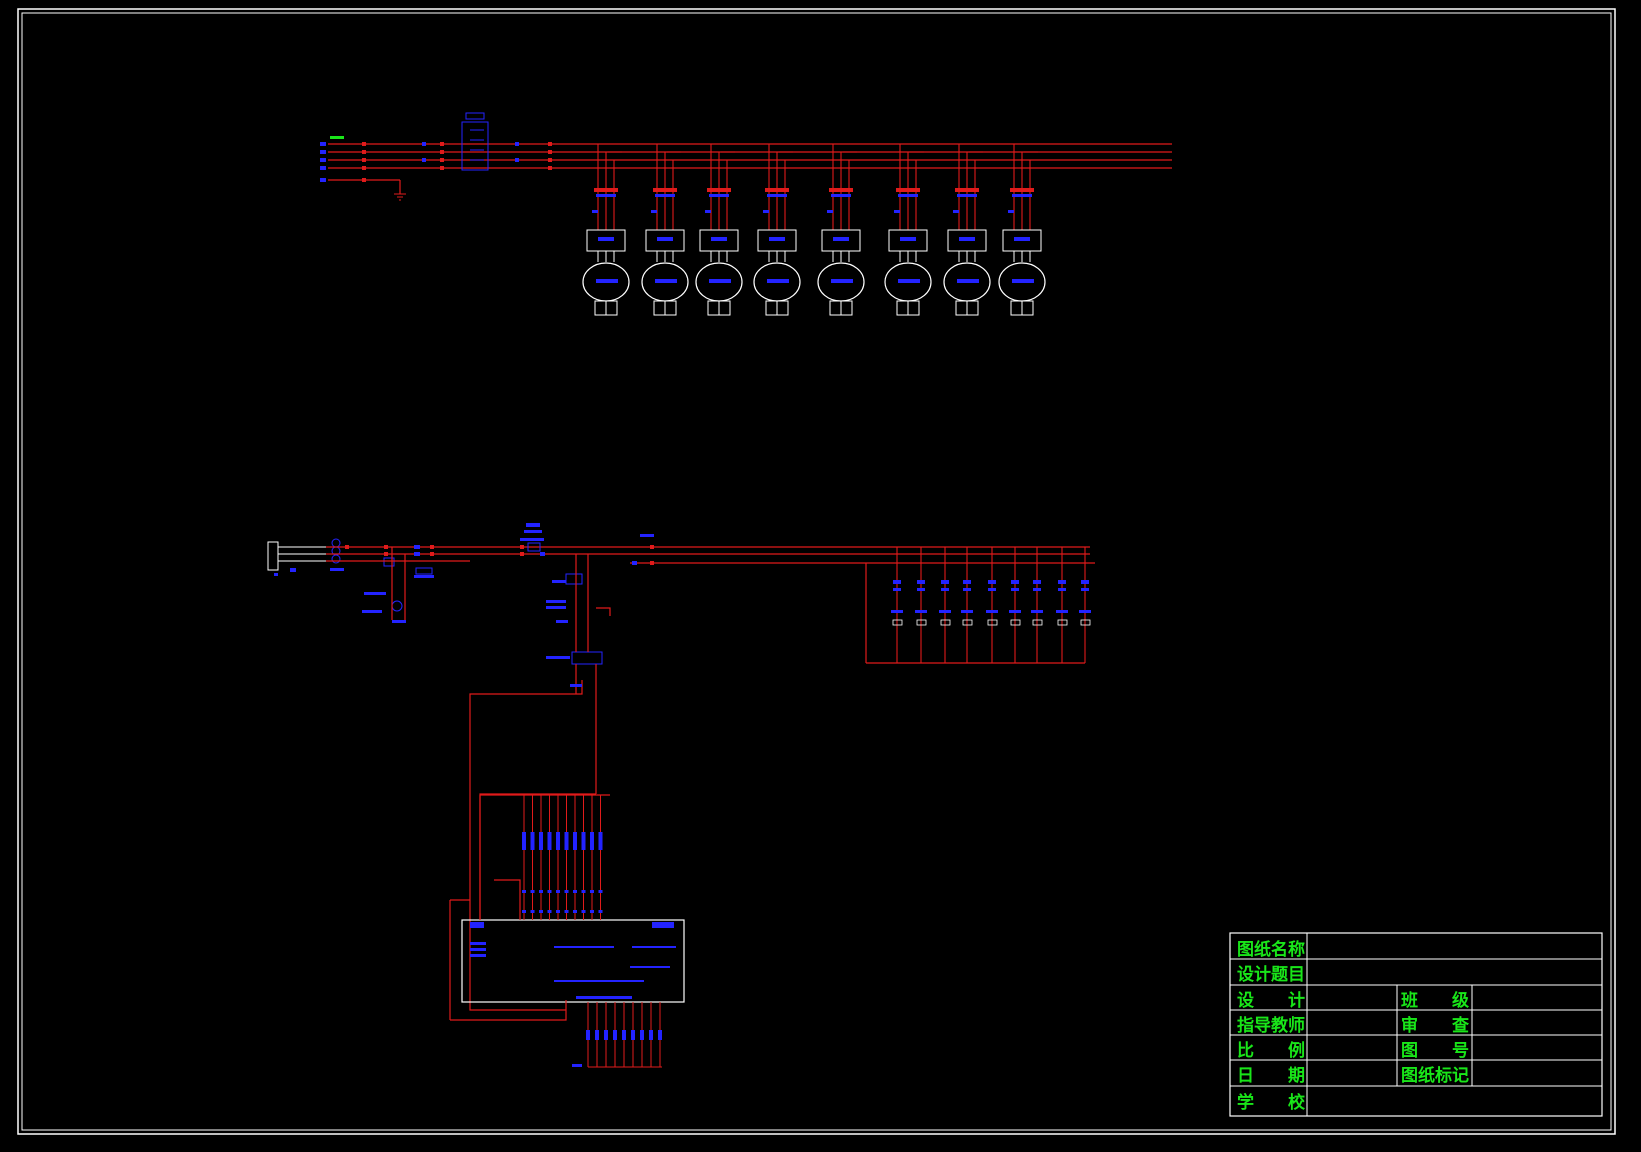  I want to click on class-label: 班 级, so click(1435, 1000).